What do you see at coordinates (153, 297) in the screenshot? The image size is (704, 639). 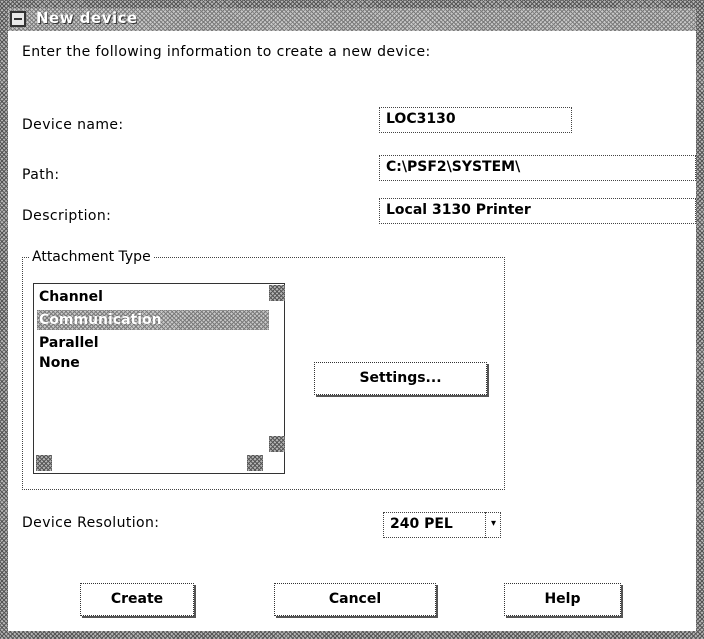 I see `list-item-channel: Channel` at bounding box center [153, 297].